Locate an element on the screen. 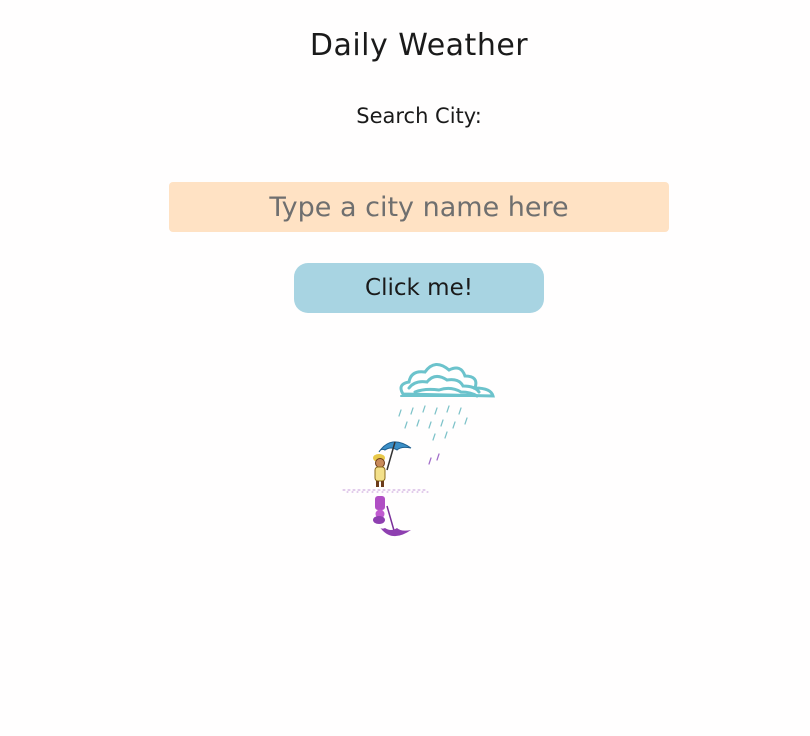 The height and width of the screenshot is (736, 810). reflection-icon is located at coordinates (392, 516).